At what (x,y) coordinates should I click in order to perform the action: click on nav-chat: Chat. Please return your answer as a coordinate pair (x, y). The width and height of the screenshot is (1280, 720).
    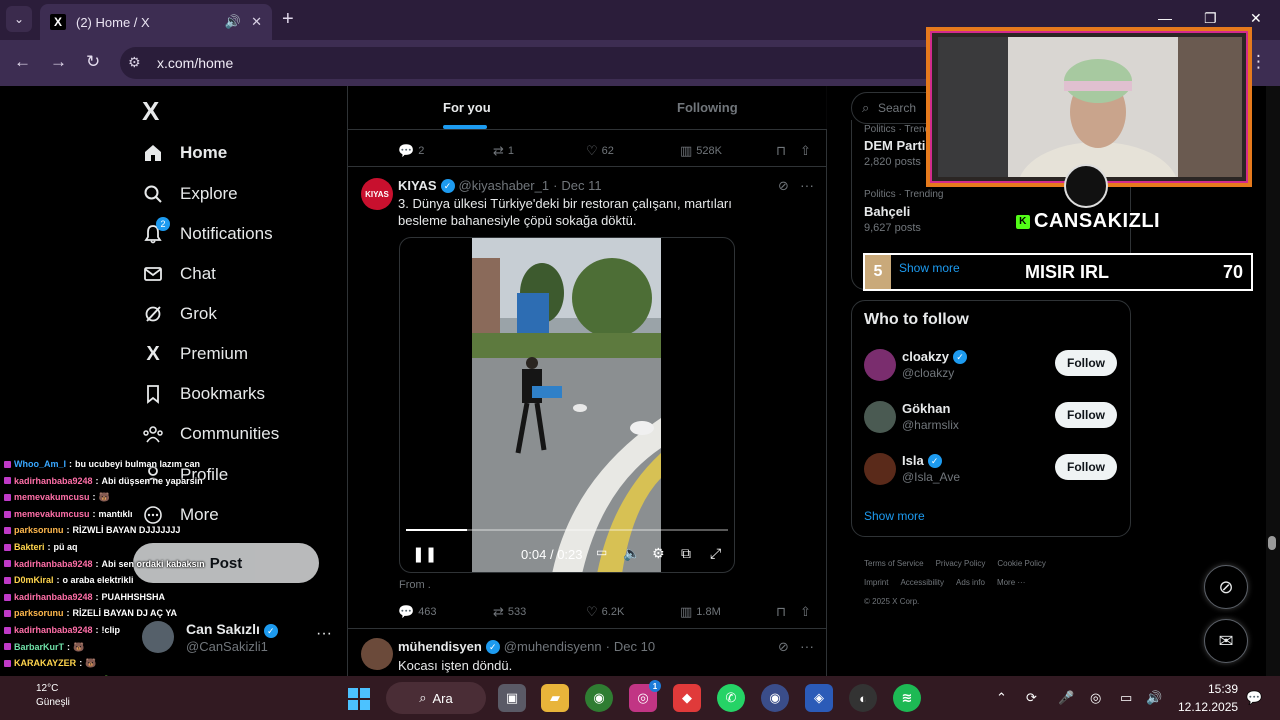
    Looking at the image, I should click on (179, 274).